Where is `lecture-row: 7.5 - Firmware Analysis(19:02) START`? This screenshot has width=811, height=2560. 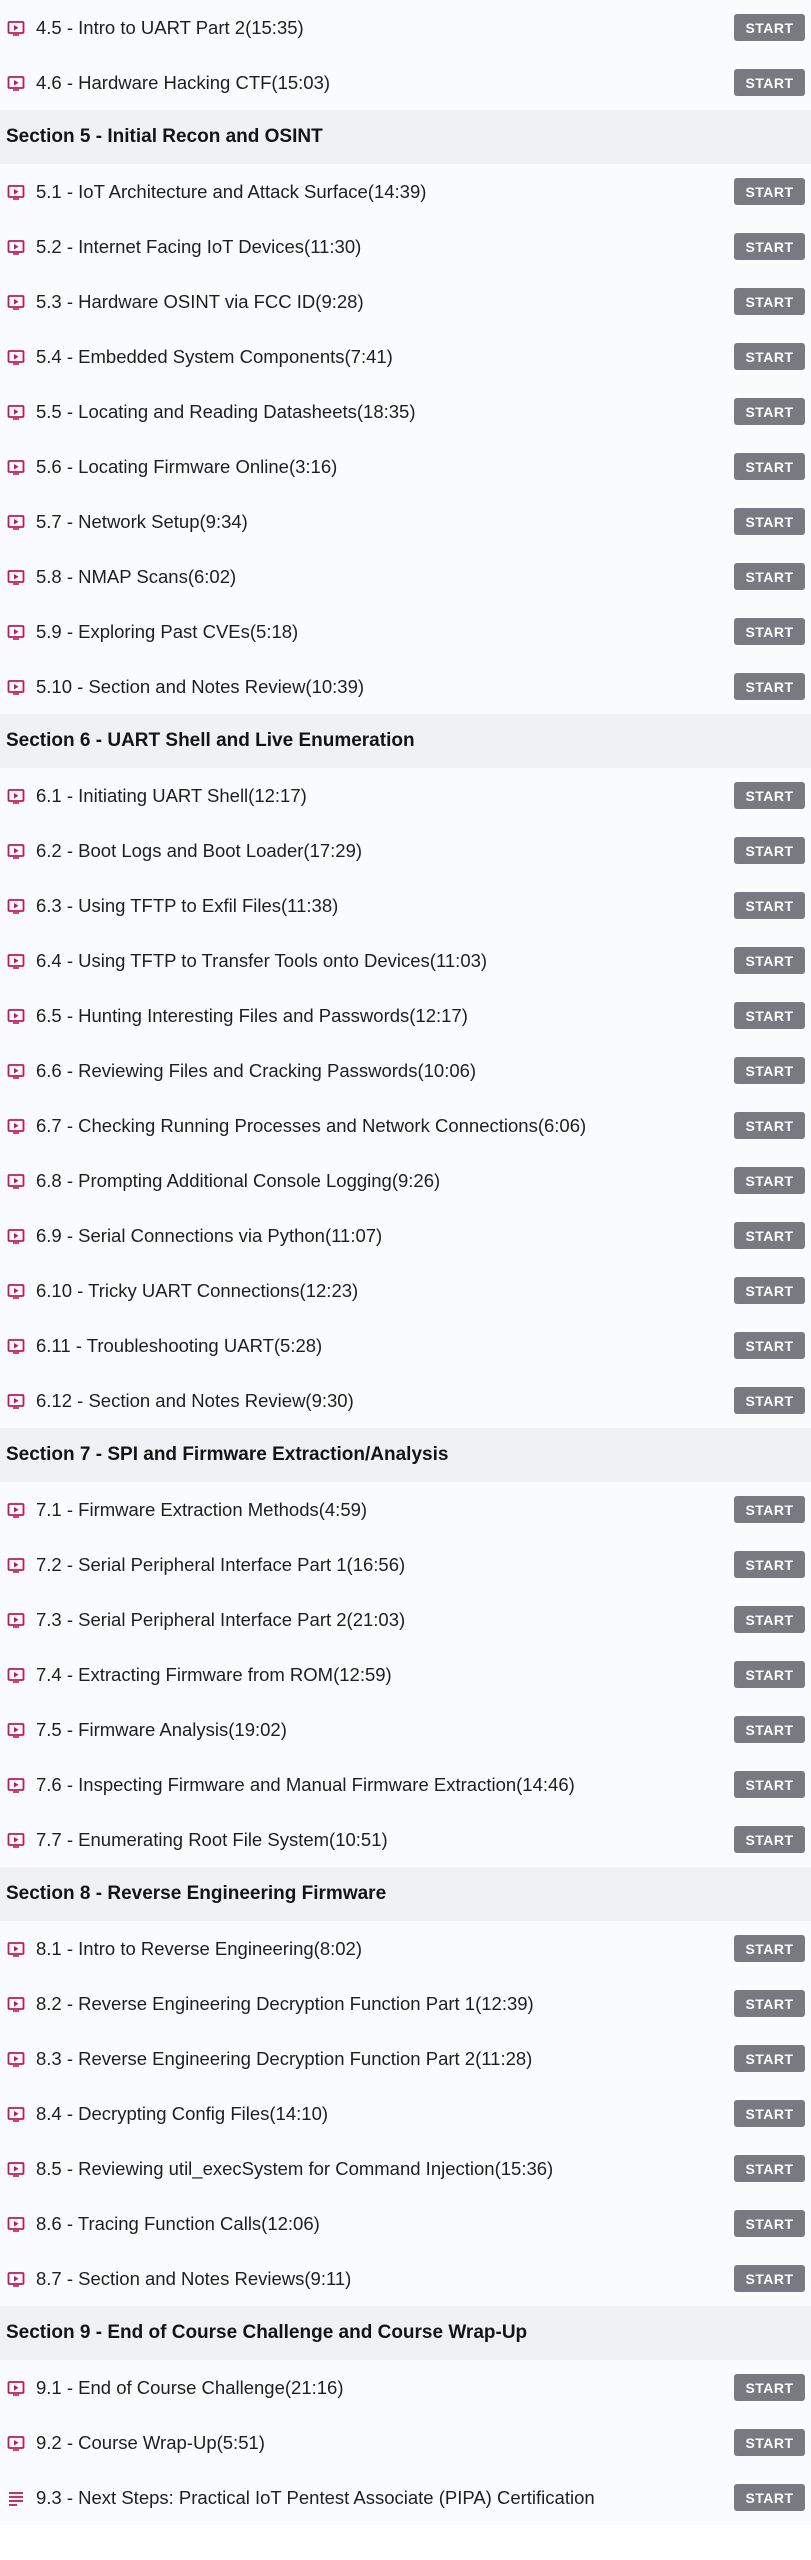 lecture-row: 7.5 - Firmware Analysis(19:02) START is located at coordinates (405, 1729).